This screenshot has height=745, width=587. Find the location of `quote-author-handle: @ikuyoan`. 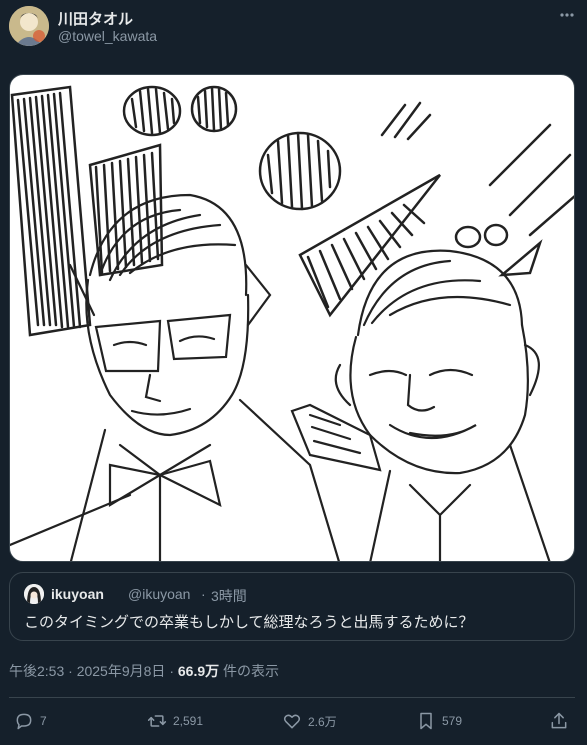

quote-author-handle: @ikuyoan is located at coordinates (159, 594).